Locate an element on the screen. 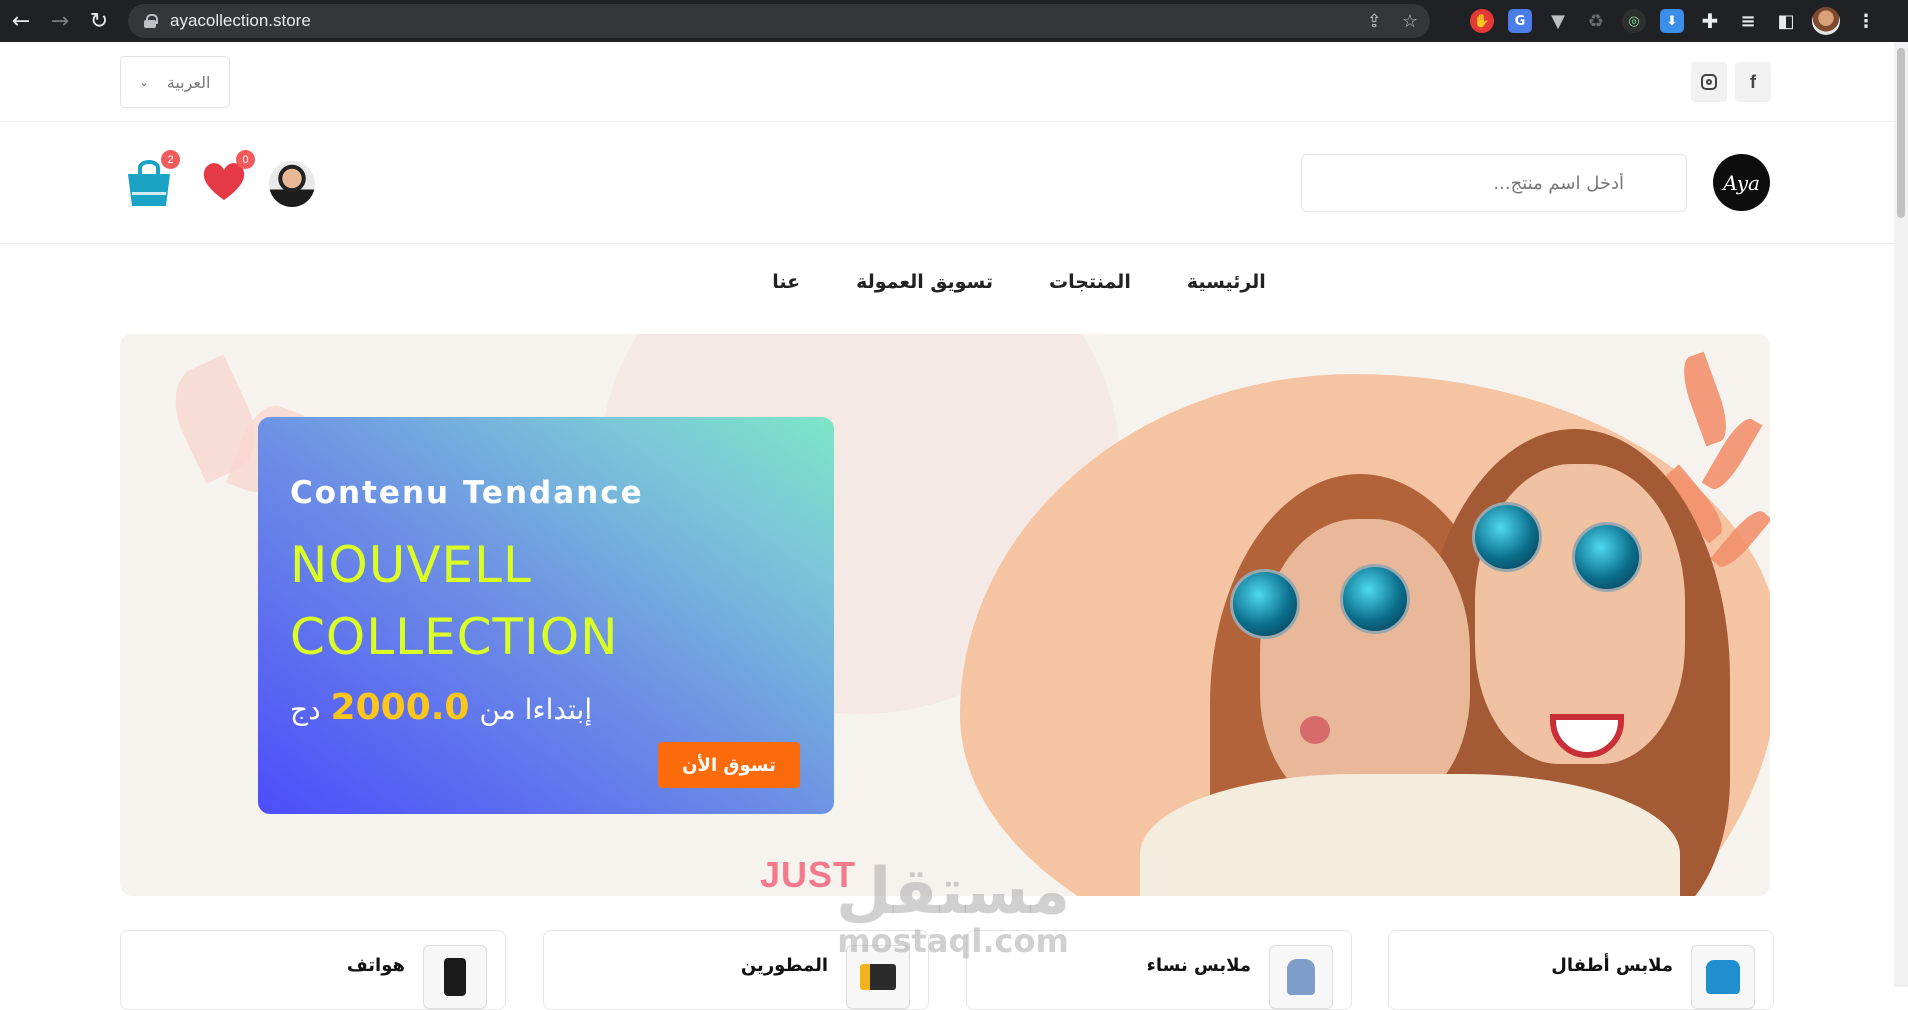  translate-extension-icon: G is located at coordinates (1520, 21).